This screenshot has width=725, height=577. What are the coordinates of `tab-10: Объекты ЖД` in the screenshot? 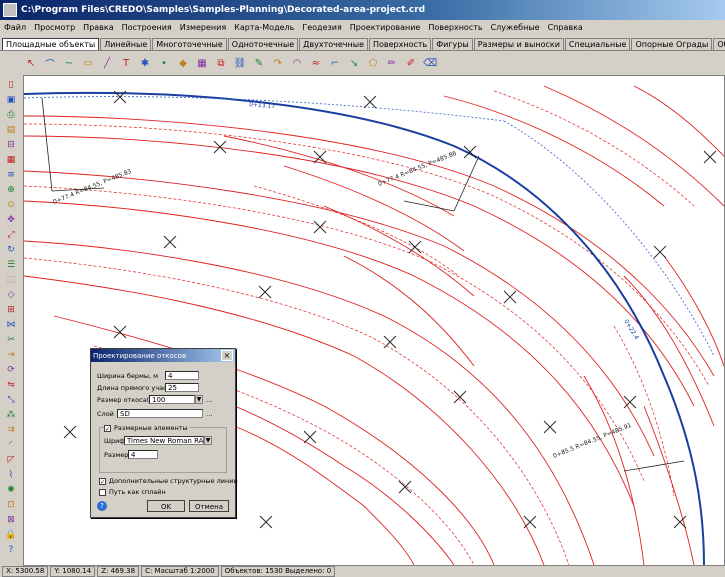 It's located at (719, 44).